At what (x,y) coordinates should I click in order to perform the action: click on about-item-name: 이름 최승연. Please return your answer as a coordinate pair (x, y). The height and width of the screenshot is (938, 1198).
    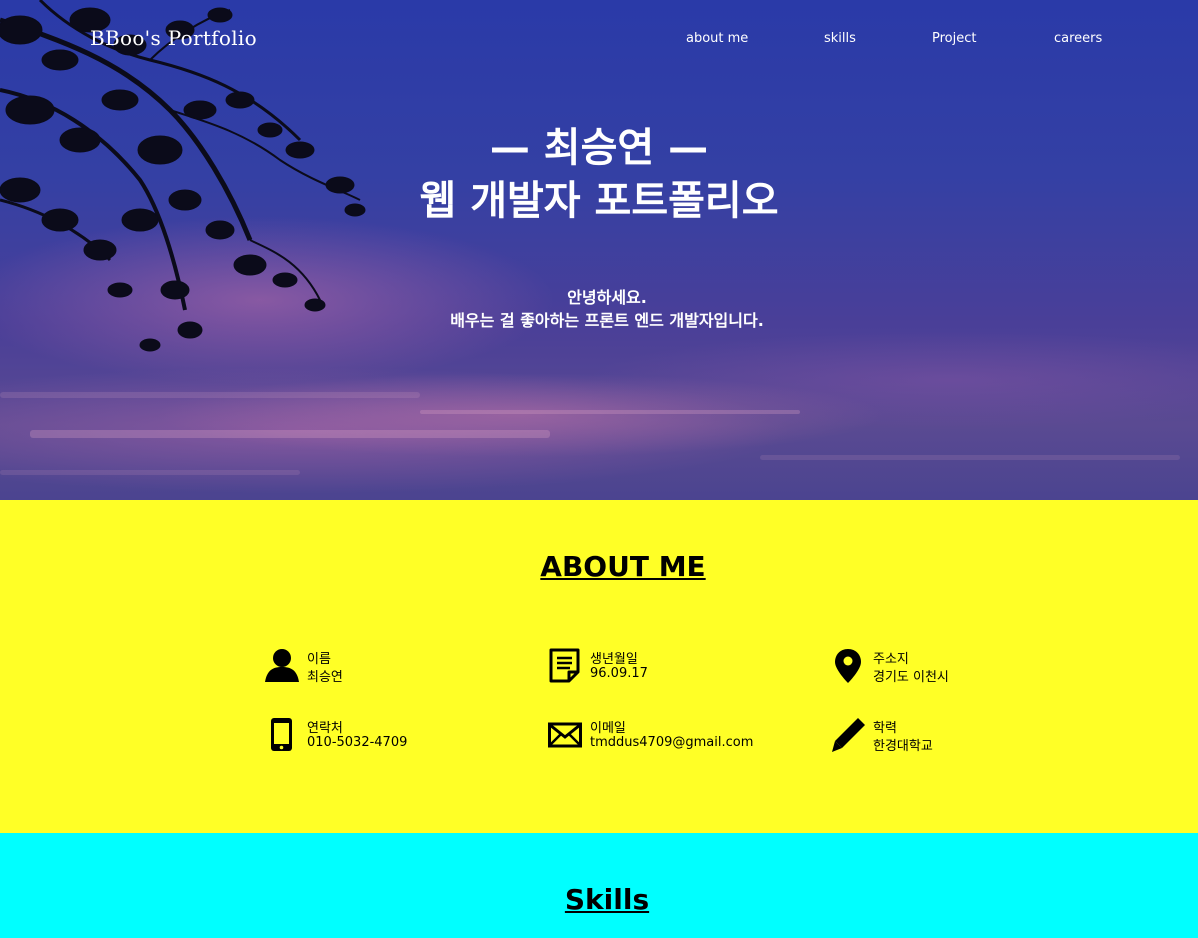
    Looking at the image, I should click on (395, 668).